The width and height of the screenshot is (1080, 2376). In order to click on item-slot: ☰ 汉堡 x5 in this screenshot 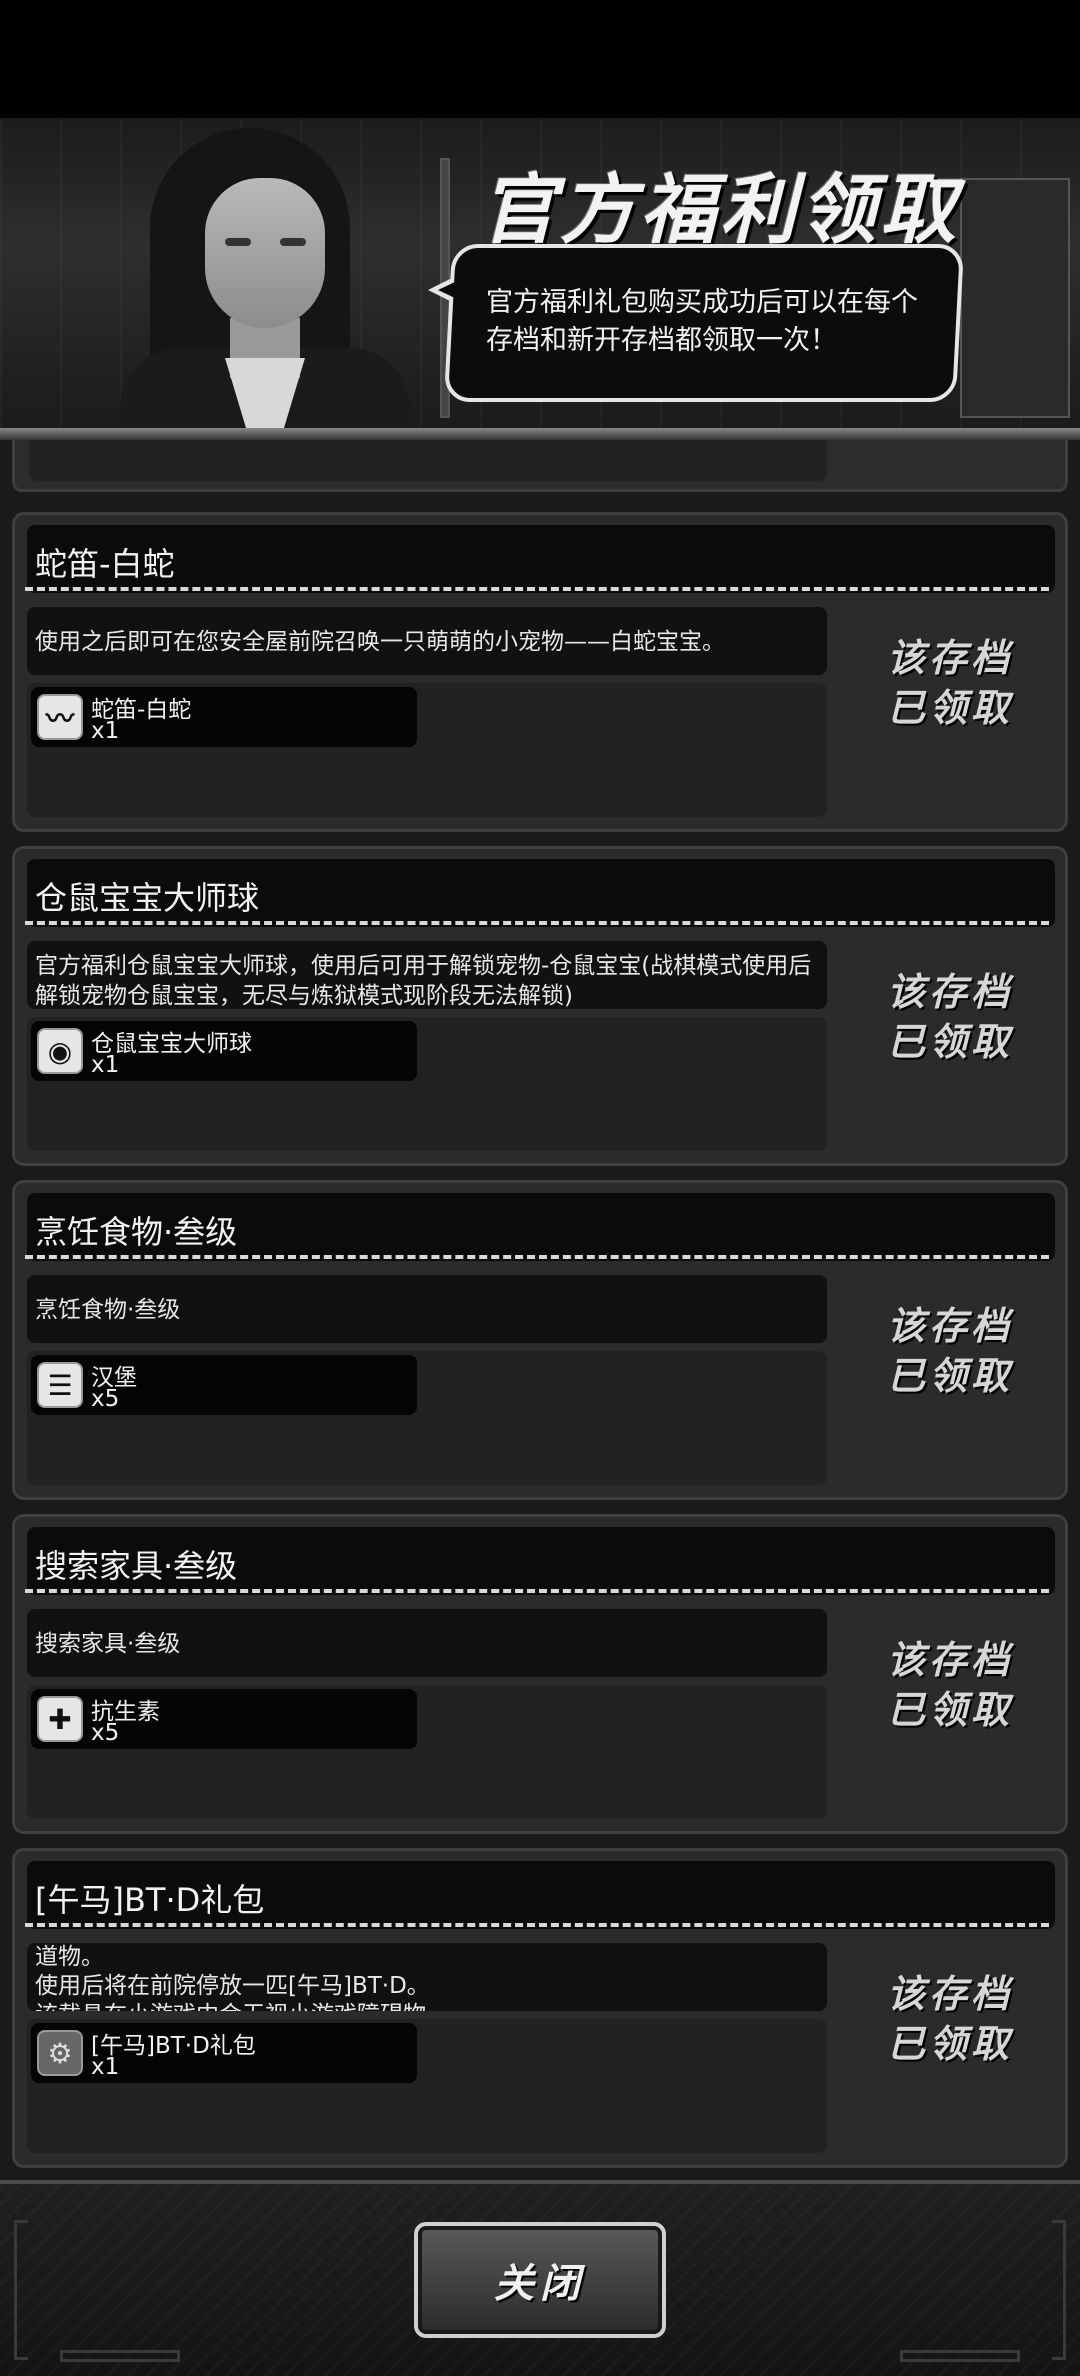, I will do `click(224, 1385)`.